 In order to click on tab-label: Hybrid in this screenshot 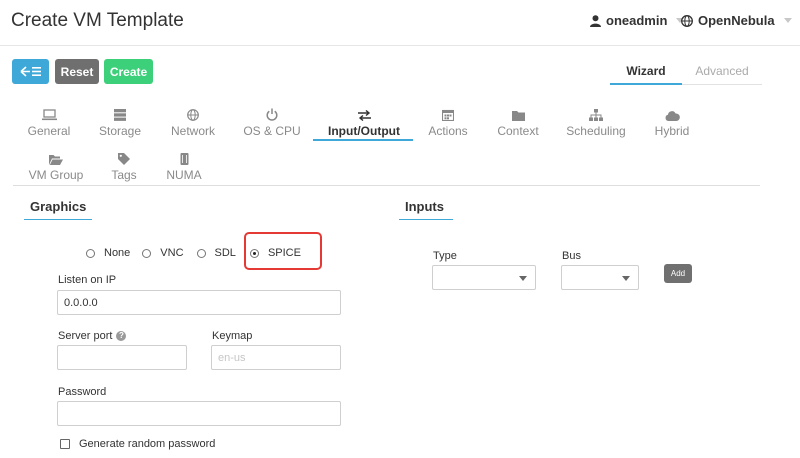, I will do `click(672, 131)`.